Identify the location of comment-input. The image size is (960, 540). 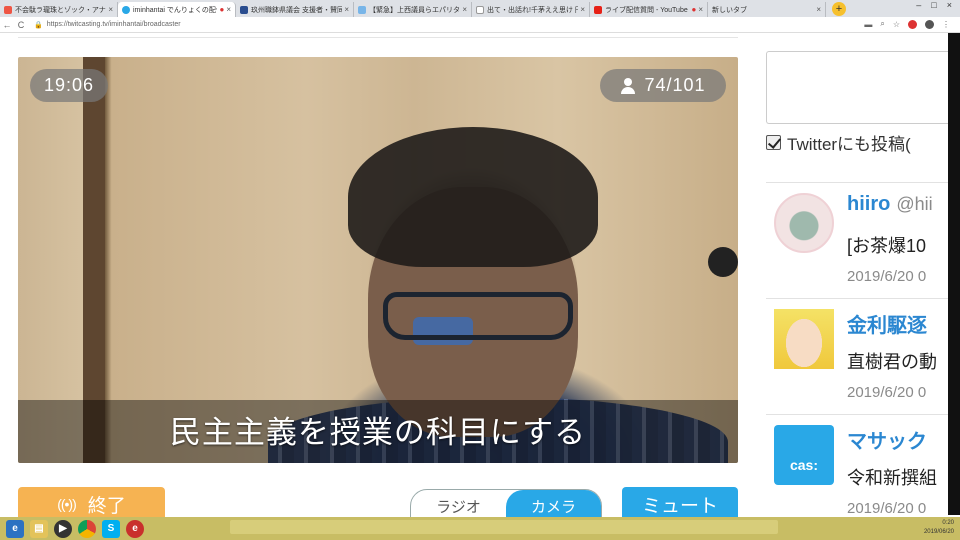
(861, 87).